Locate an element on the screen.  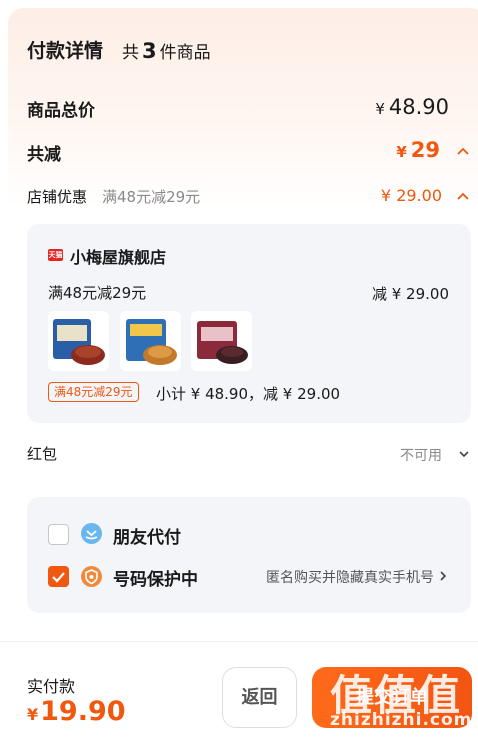
checkmark-icon is located at coordinates (58, 577).